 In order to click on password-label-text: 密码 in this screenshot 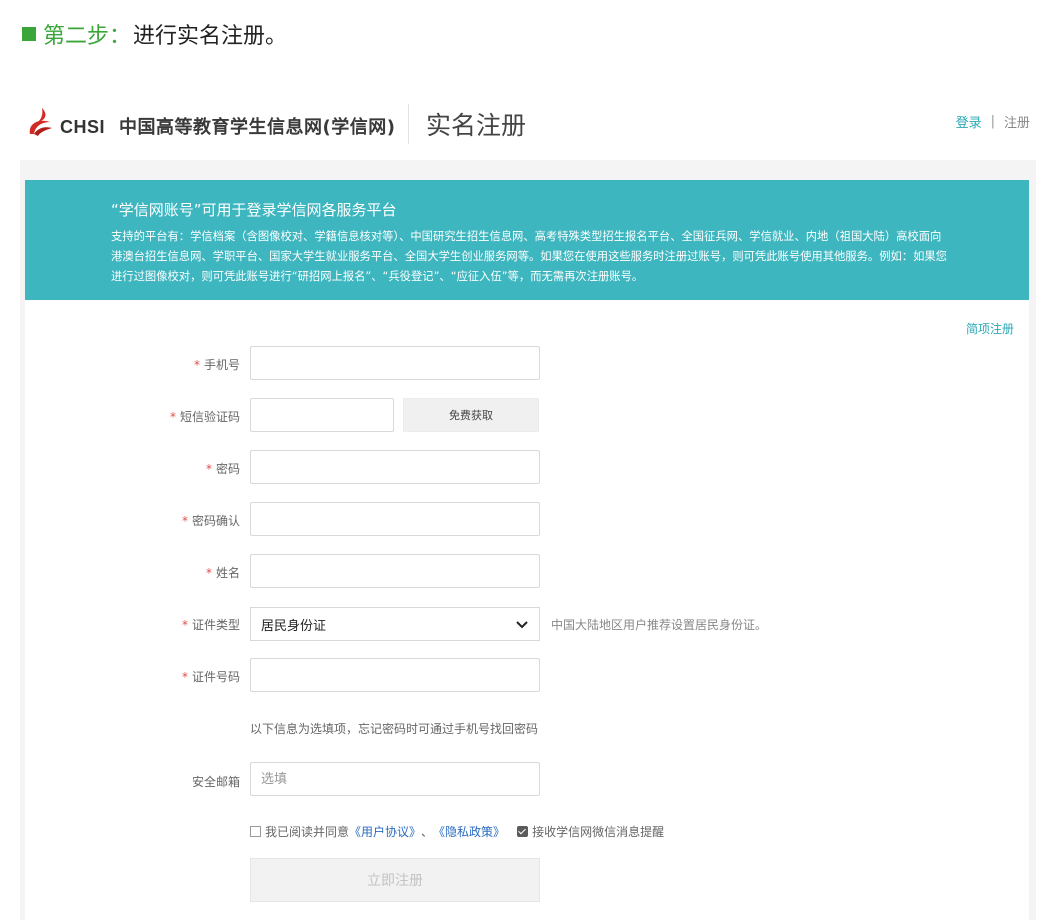, I will do `click(227, 469)`.